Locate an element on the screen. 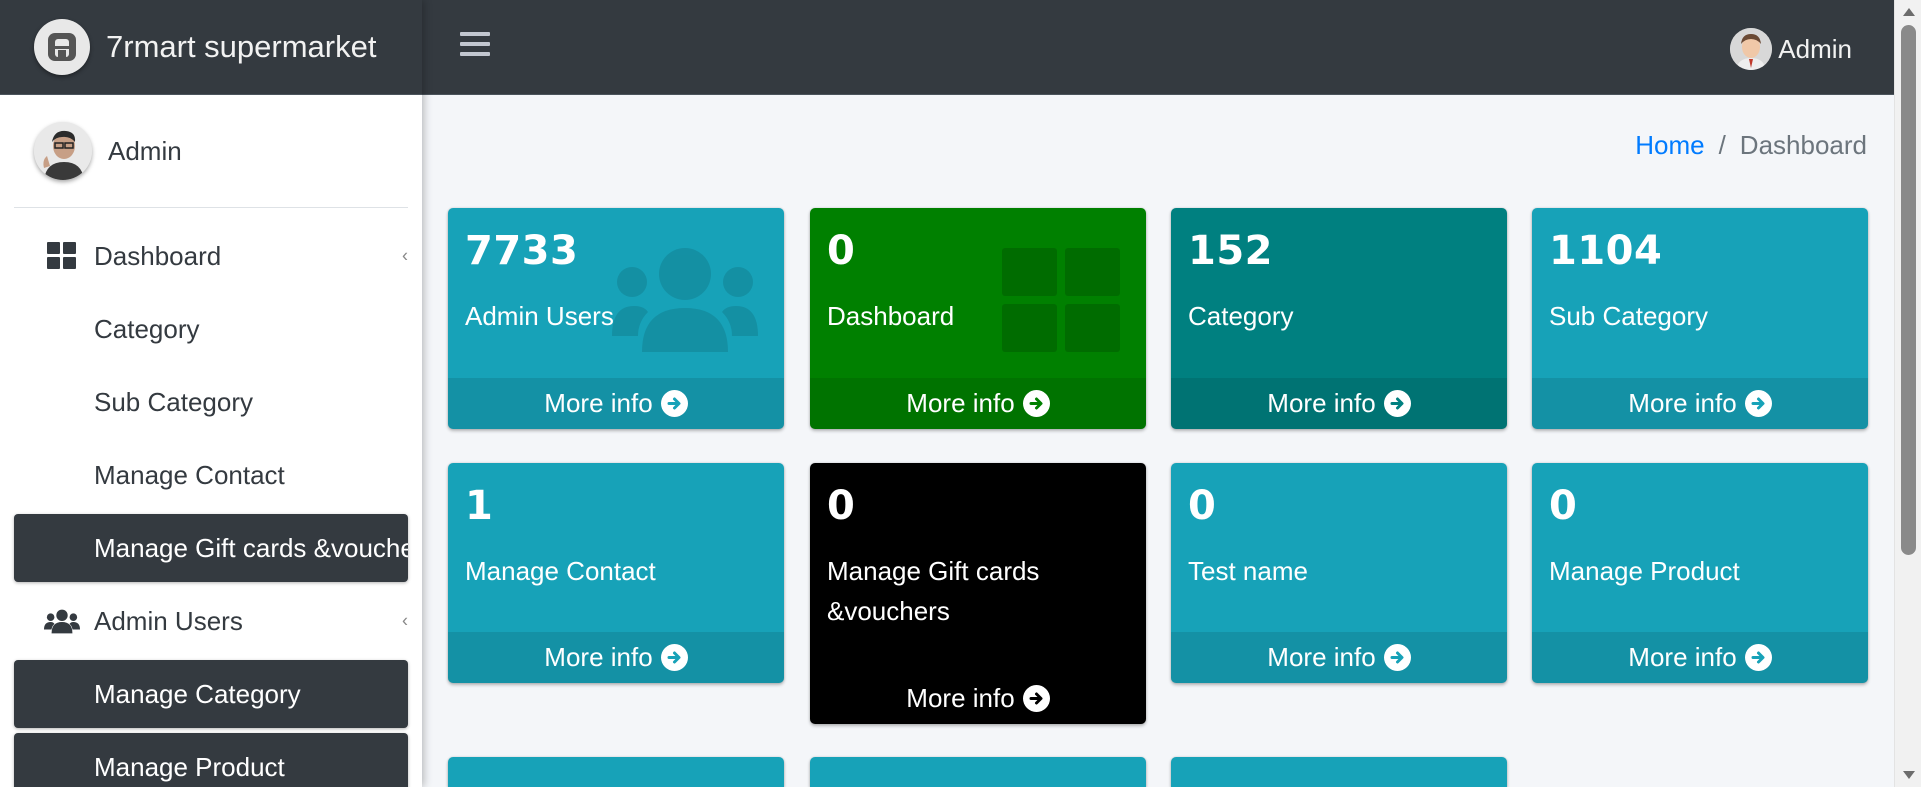 The image size is (1921, 787). menu-toggle-icon is located at coordinates (475, 47).